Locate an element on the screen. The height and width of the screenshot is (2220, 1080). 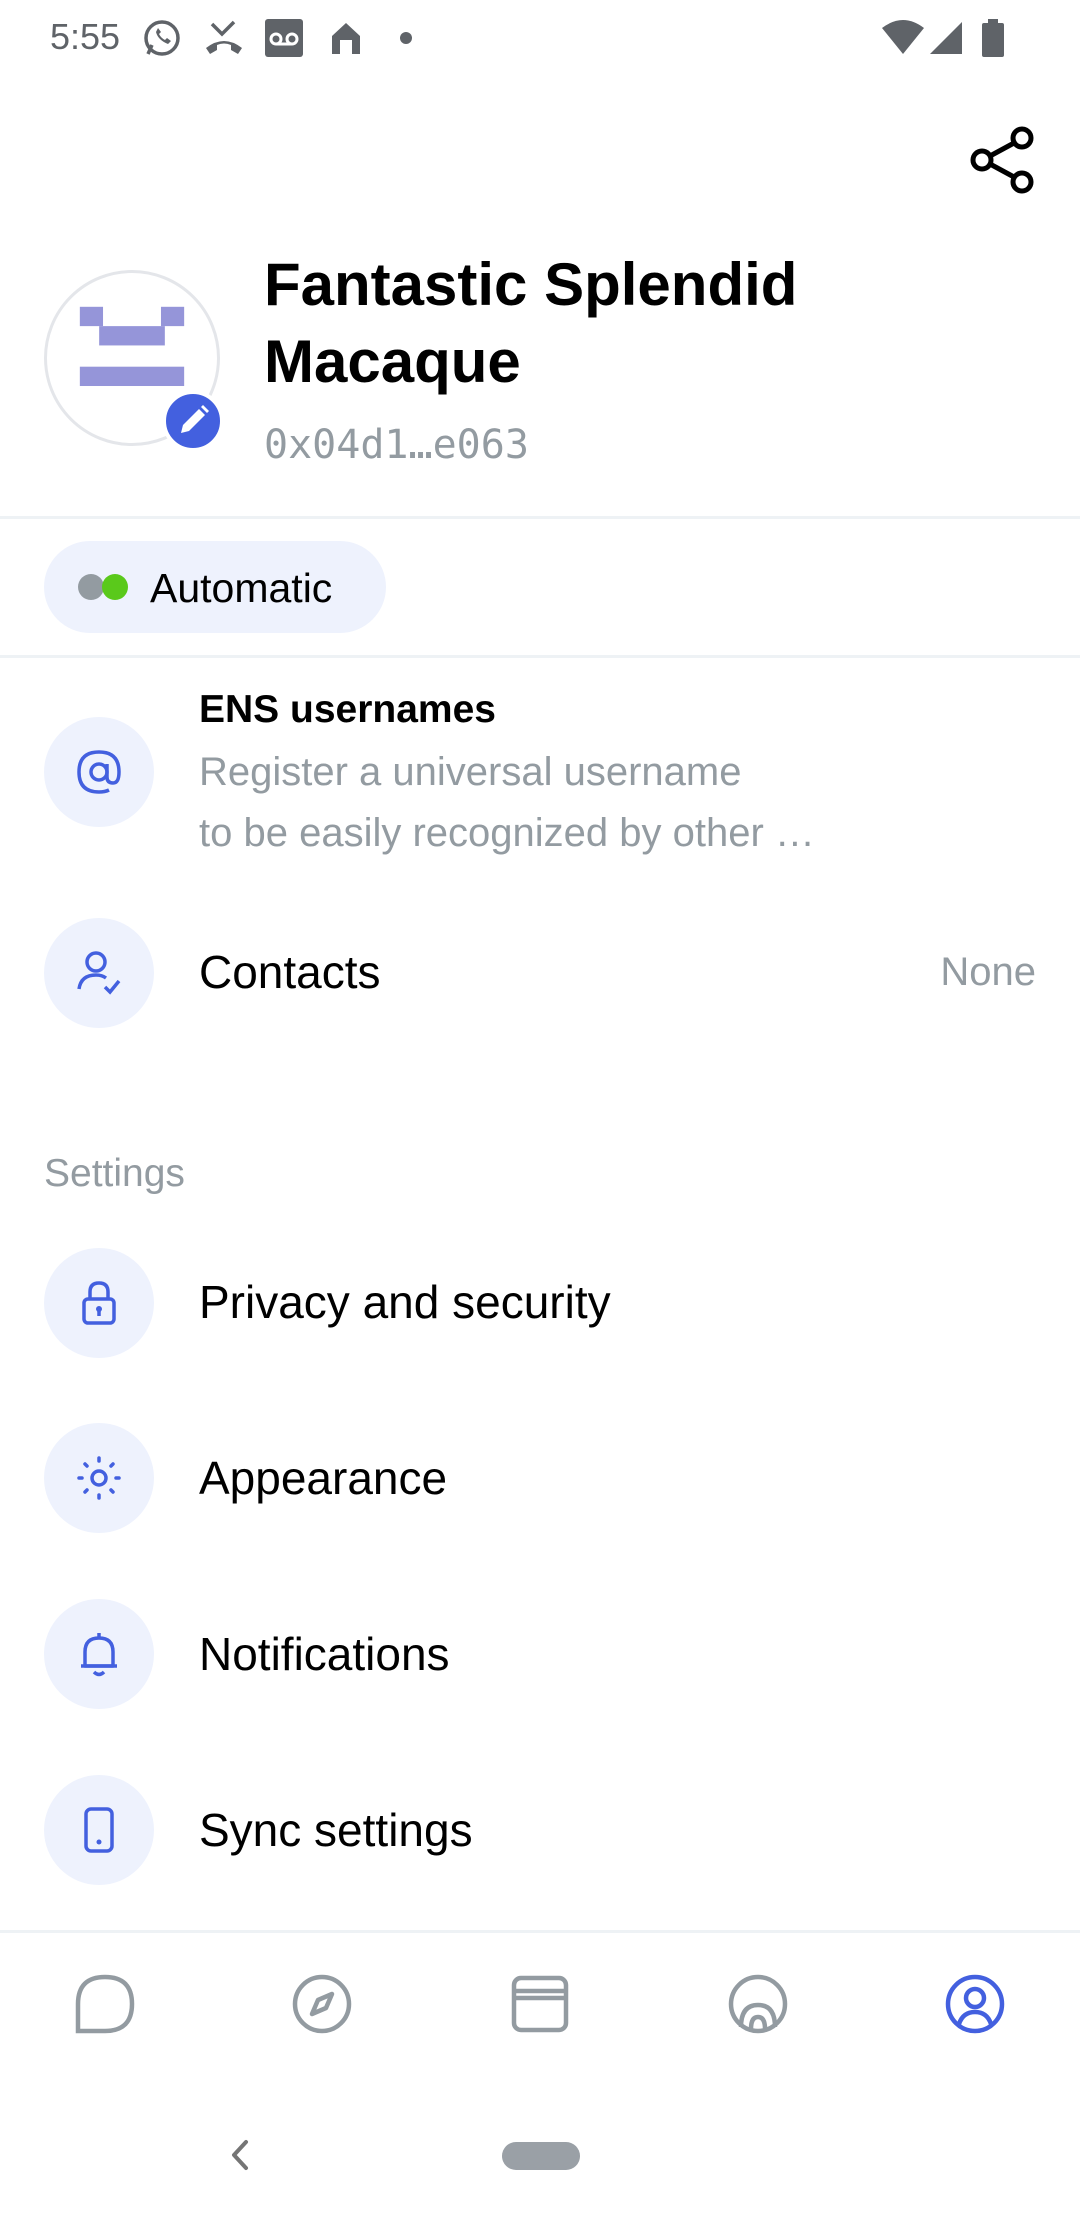
phone-icon is located at coordinates (99, 1830).